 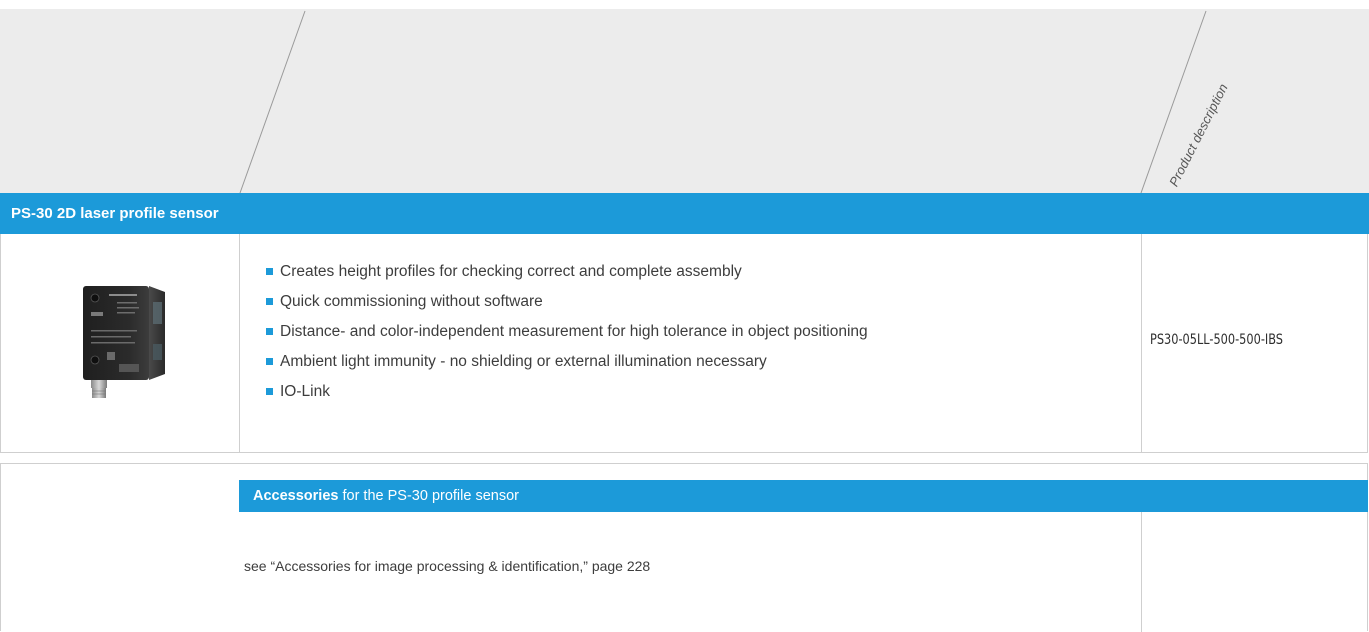 I want to click on accessories-title-rest: for the PS-30 profile sensor, so click(x=428, y=496).